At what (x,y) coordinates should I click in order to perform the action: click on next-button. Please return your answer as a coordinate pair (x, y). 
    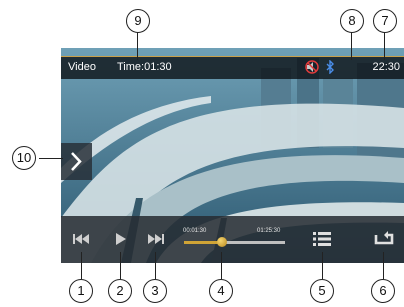
    Looking at the image, I should click on (156, 239).